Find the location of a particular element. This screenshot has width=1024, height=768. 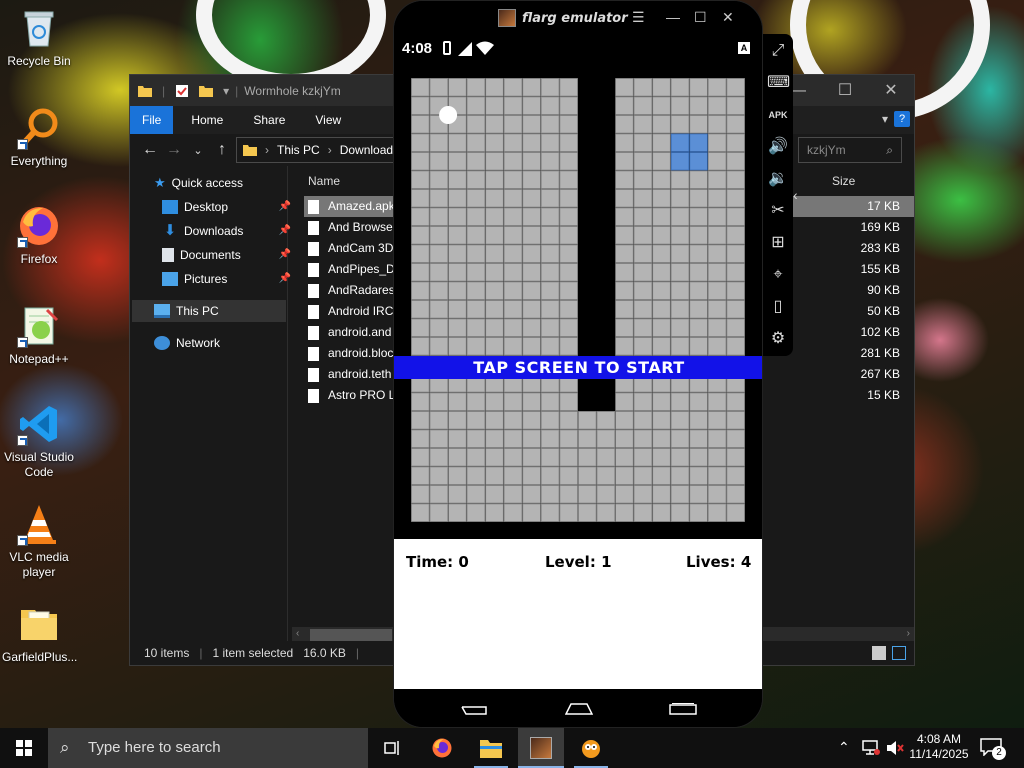

keyboard-icon: ⌨ is located at coordinates (778, 83).